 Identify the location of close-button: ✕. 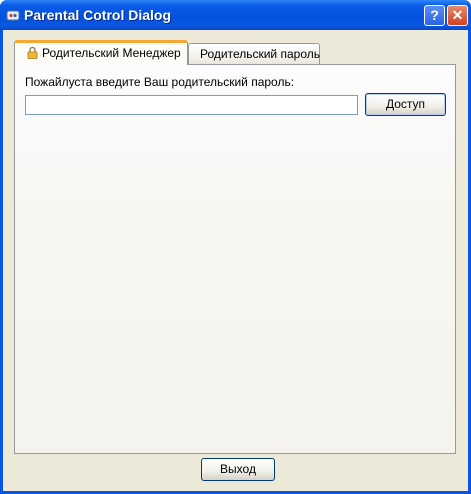
(457, 15).